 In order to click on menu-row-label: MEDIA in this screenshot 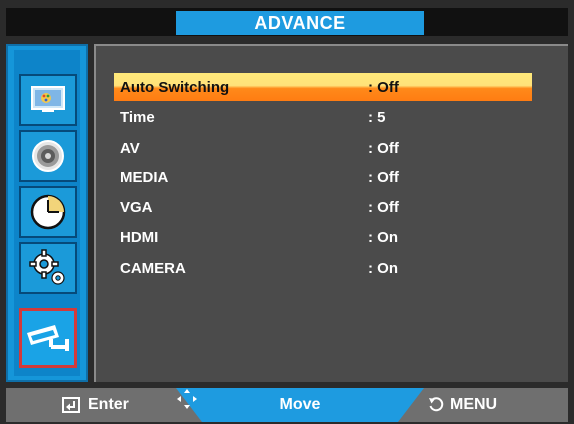, I will do `click(144, 177)`.